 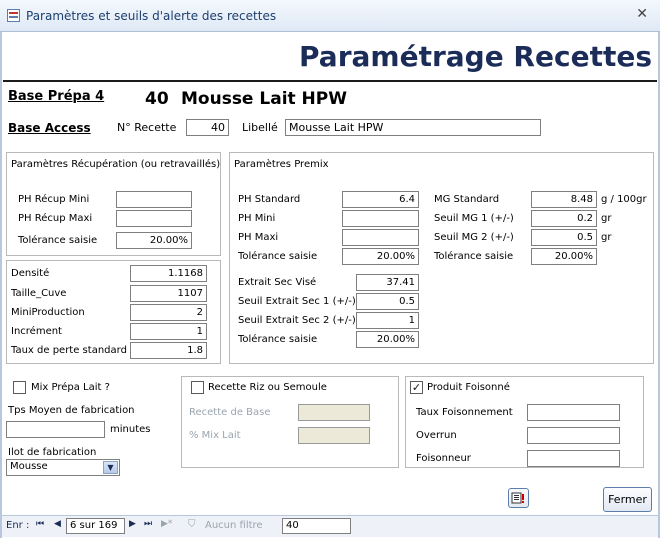 What do you see at coordinates (380, 199) in the screenshot?
I see `ph-standard-field: 6.4` at bounding box center [380, 199].